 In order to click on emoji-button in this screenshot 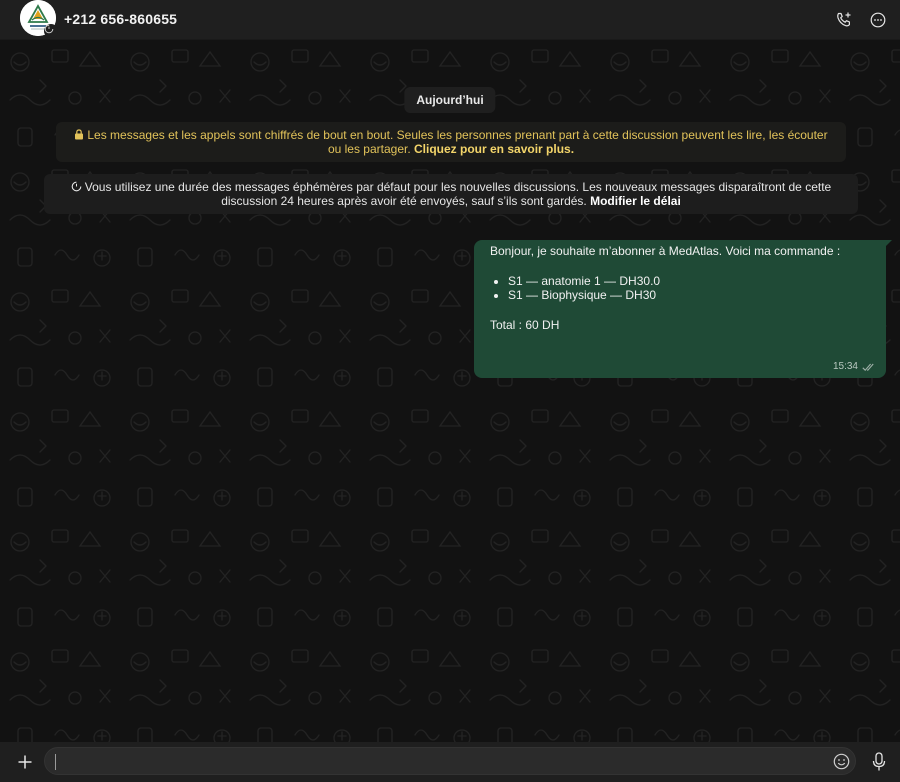, I will do `click(841, 761)`.